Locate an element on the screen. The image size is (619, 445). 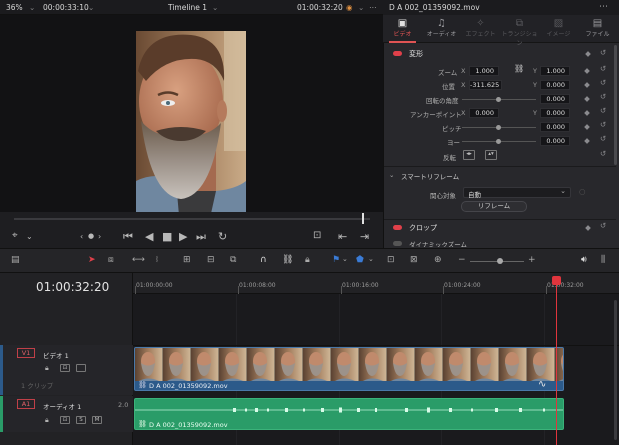
video-track-name: ビデオ 1 is located at coordinates (56, 355).